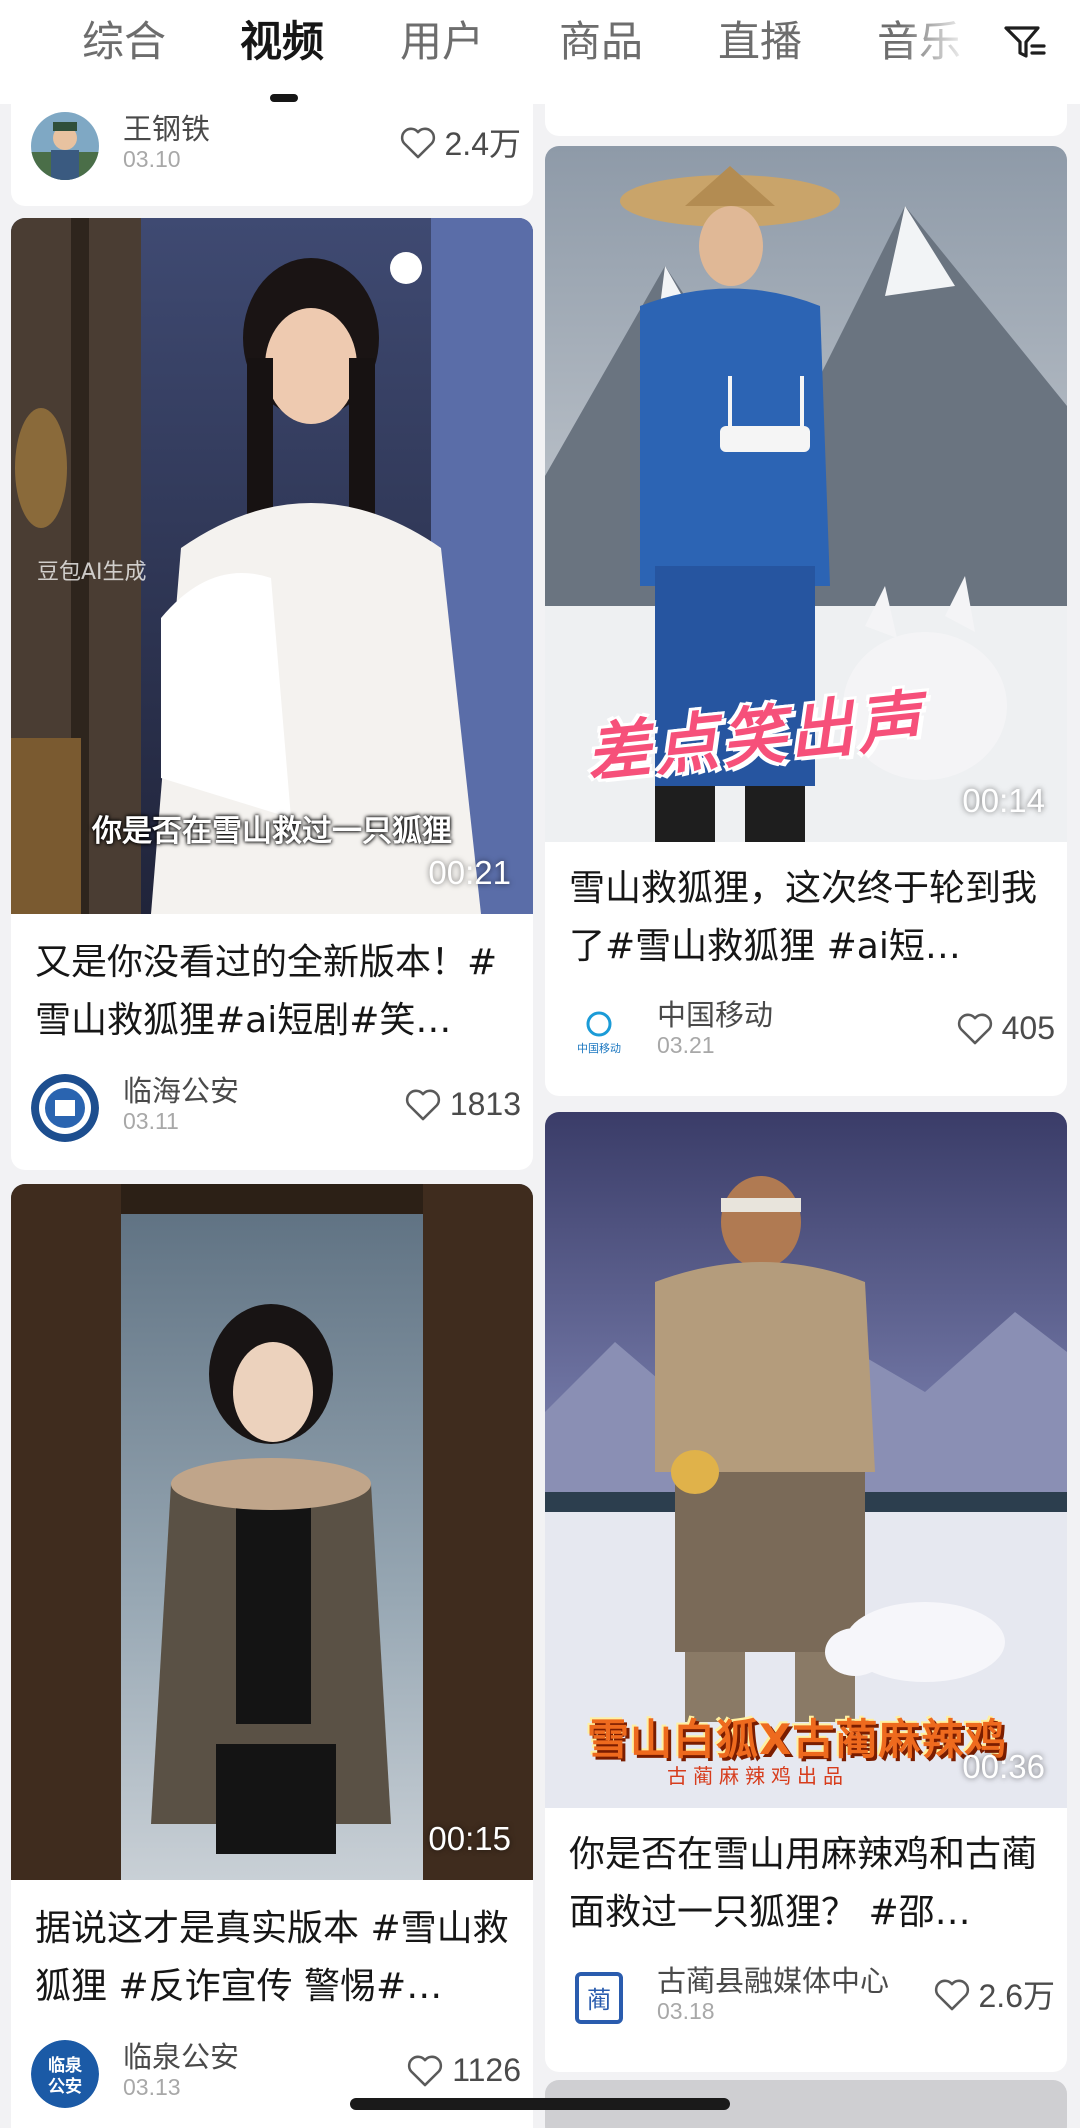 Image resolution: width=1080 pixels, height=2128 pixels. I want to click on like-button: 2.6万, so click(994, 1994).